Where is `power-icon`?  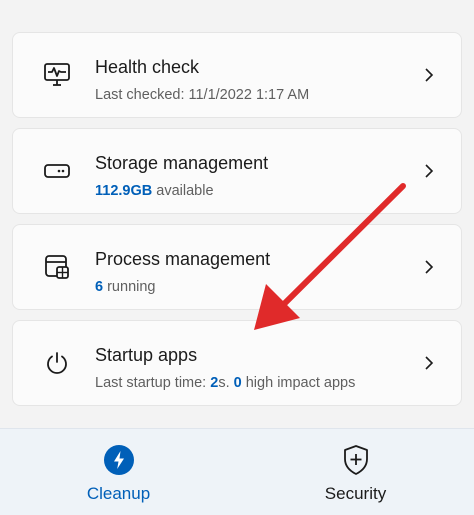 power-icon is located at coordinates (57, 363).